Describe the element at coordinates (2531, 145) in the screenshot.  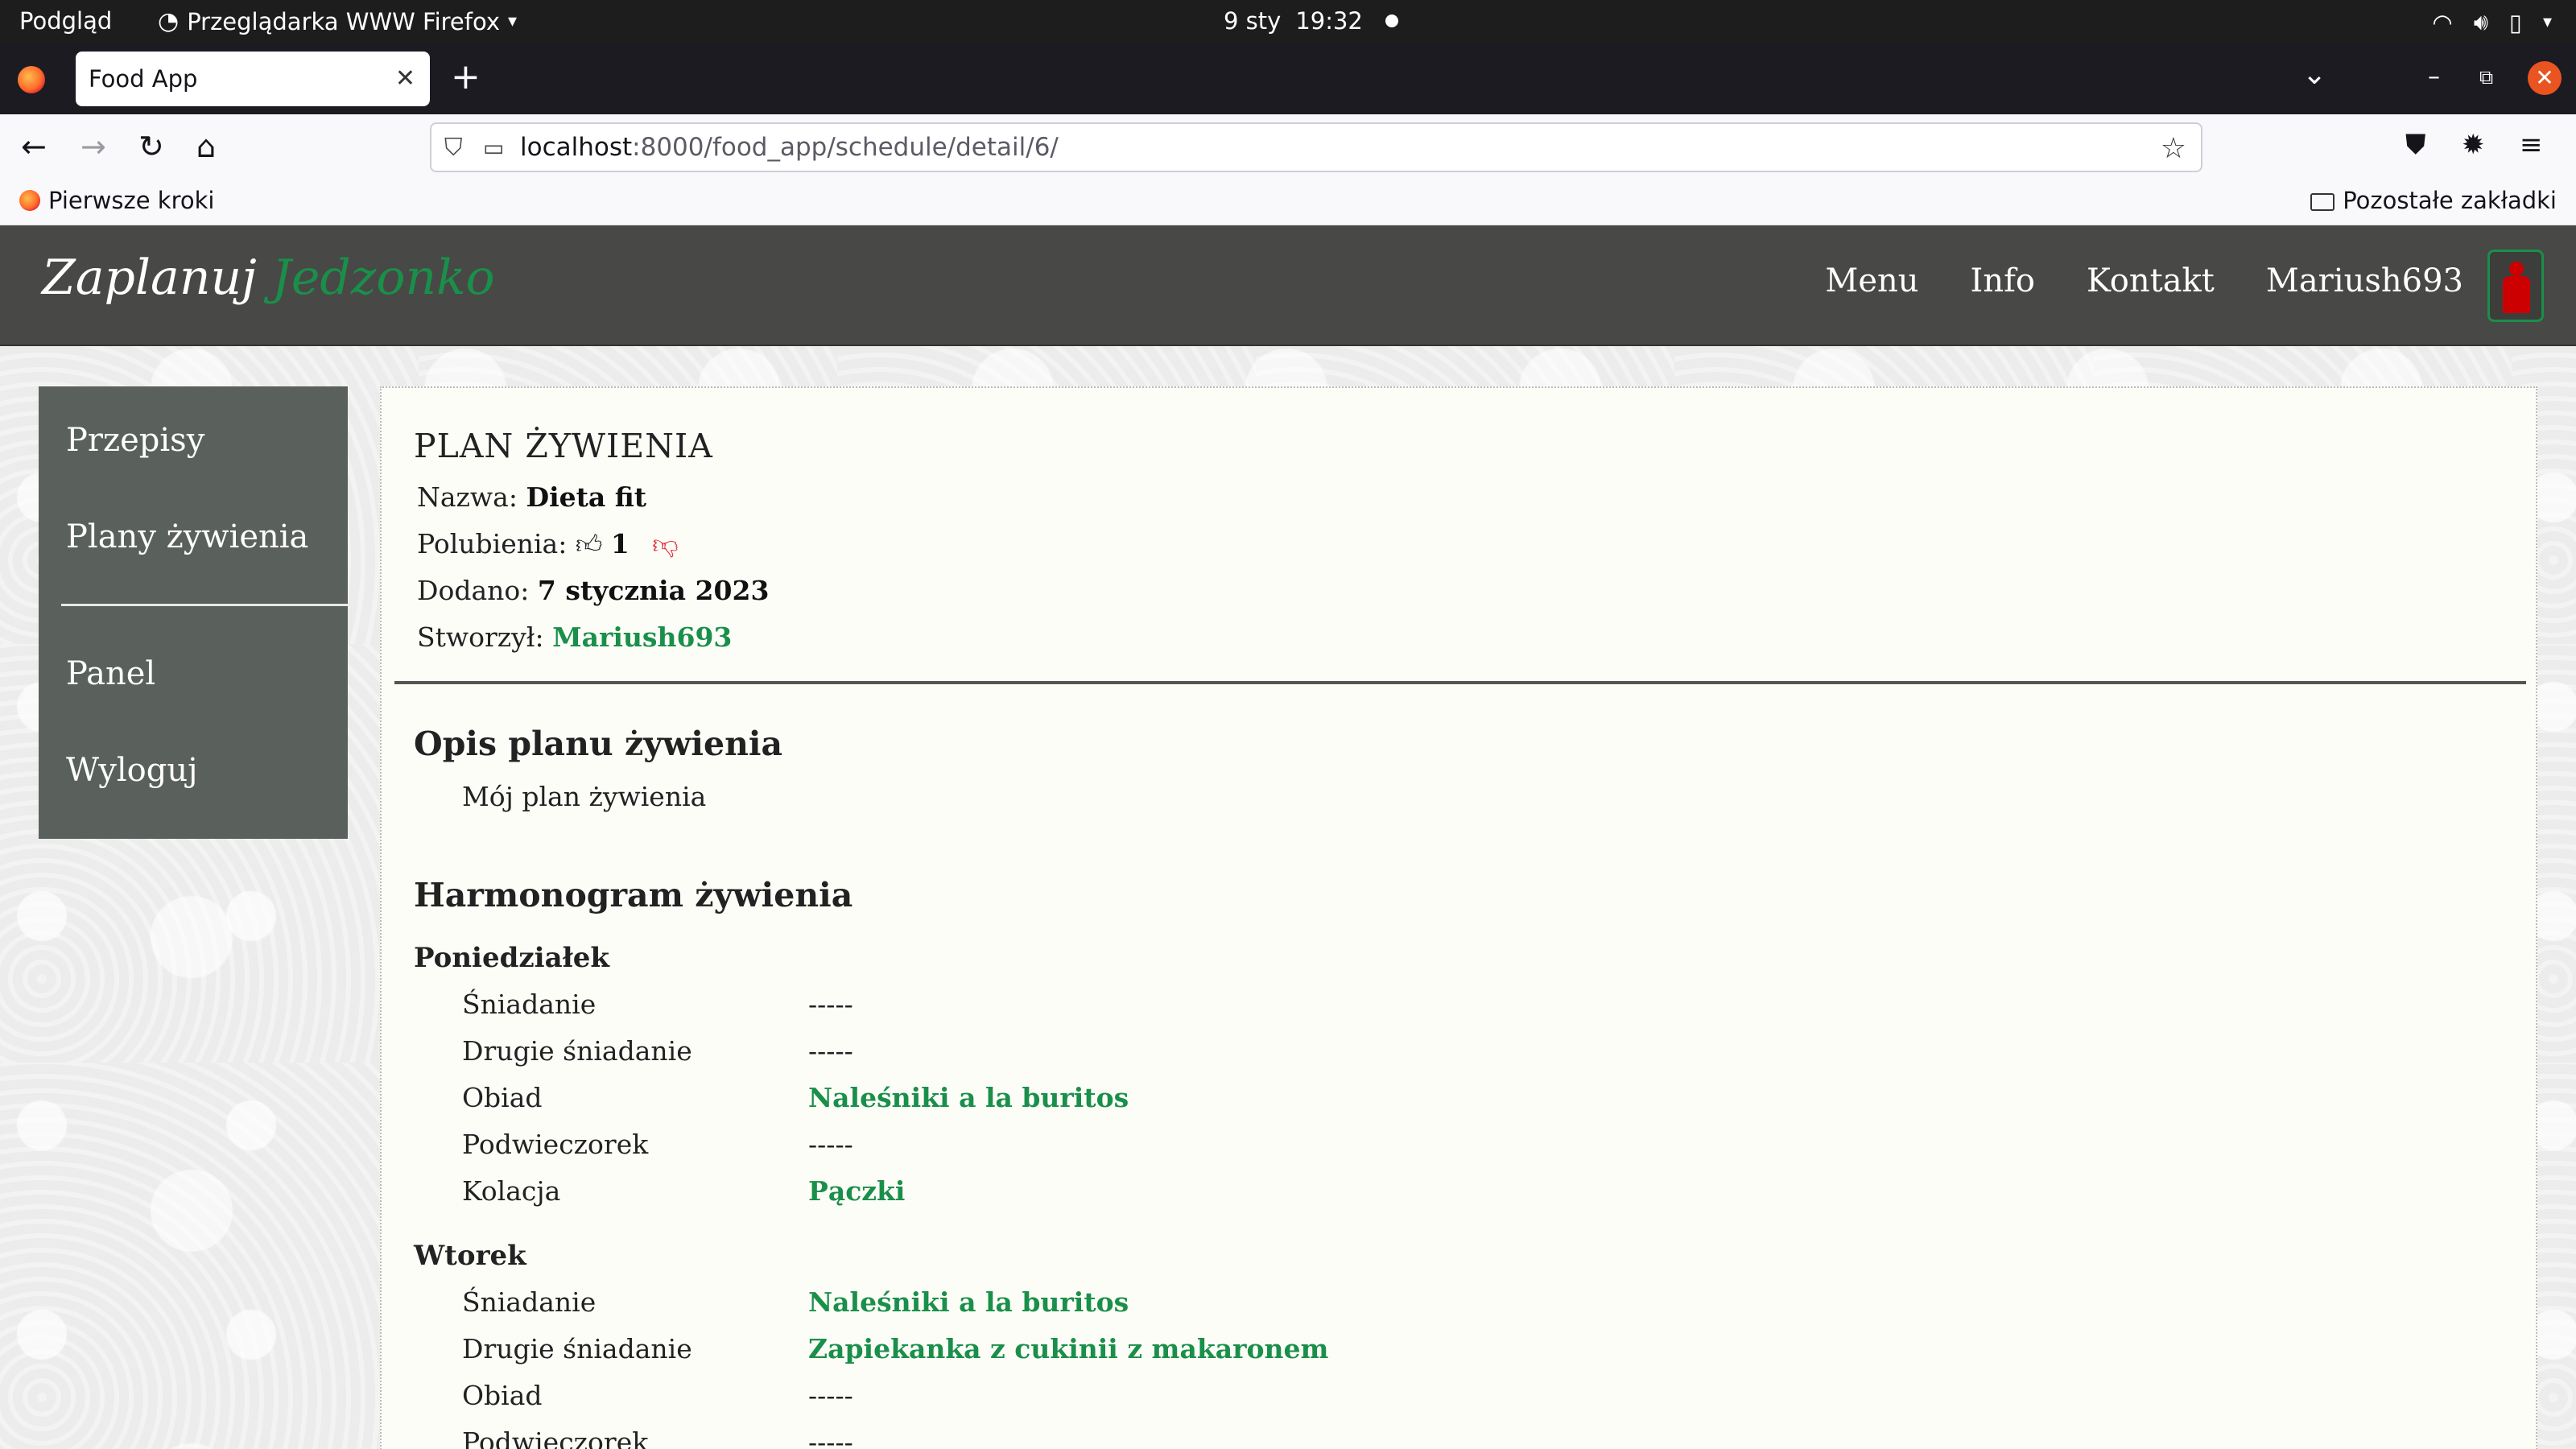
I see `hamburger-menu-icon: ≡` at that location.